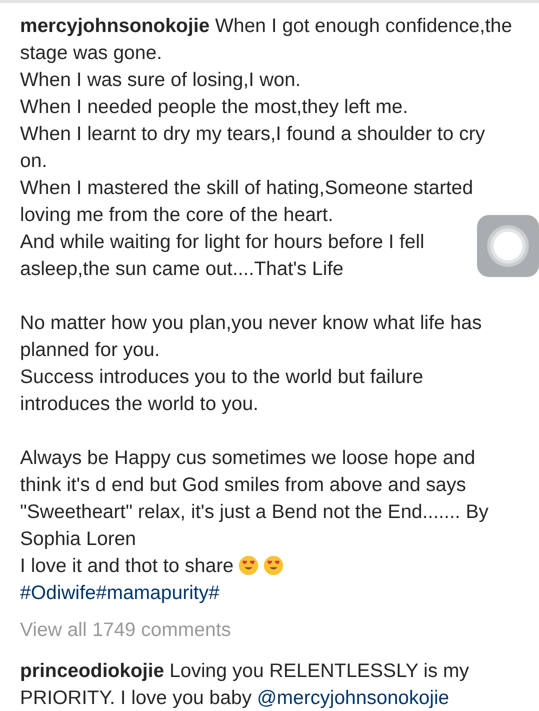  Describe the element at coordinates (266, 39) in the screenshot. I see `caption-text: mercyjohnsonokojie When I got enough confidence,the stage was gone.` at that location.